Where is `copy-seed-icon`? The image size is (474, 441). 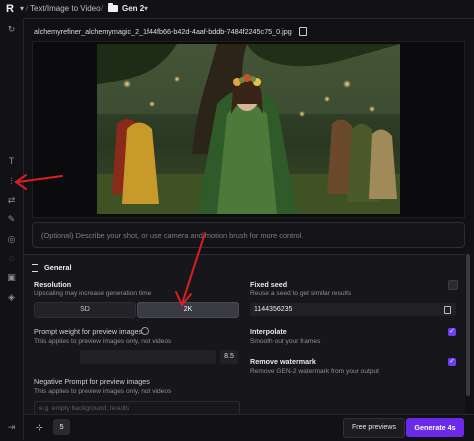 copy-seed-icon is located at coordinates (447, 310).